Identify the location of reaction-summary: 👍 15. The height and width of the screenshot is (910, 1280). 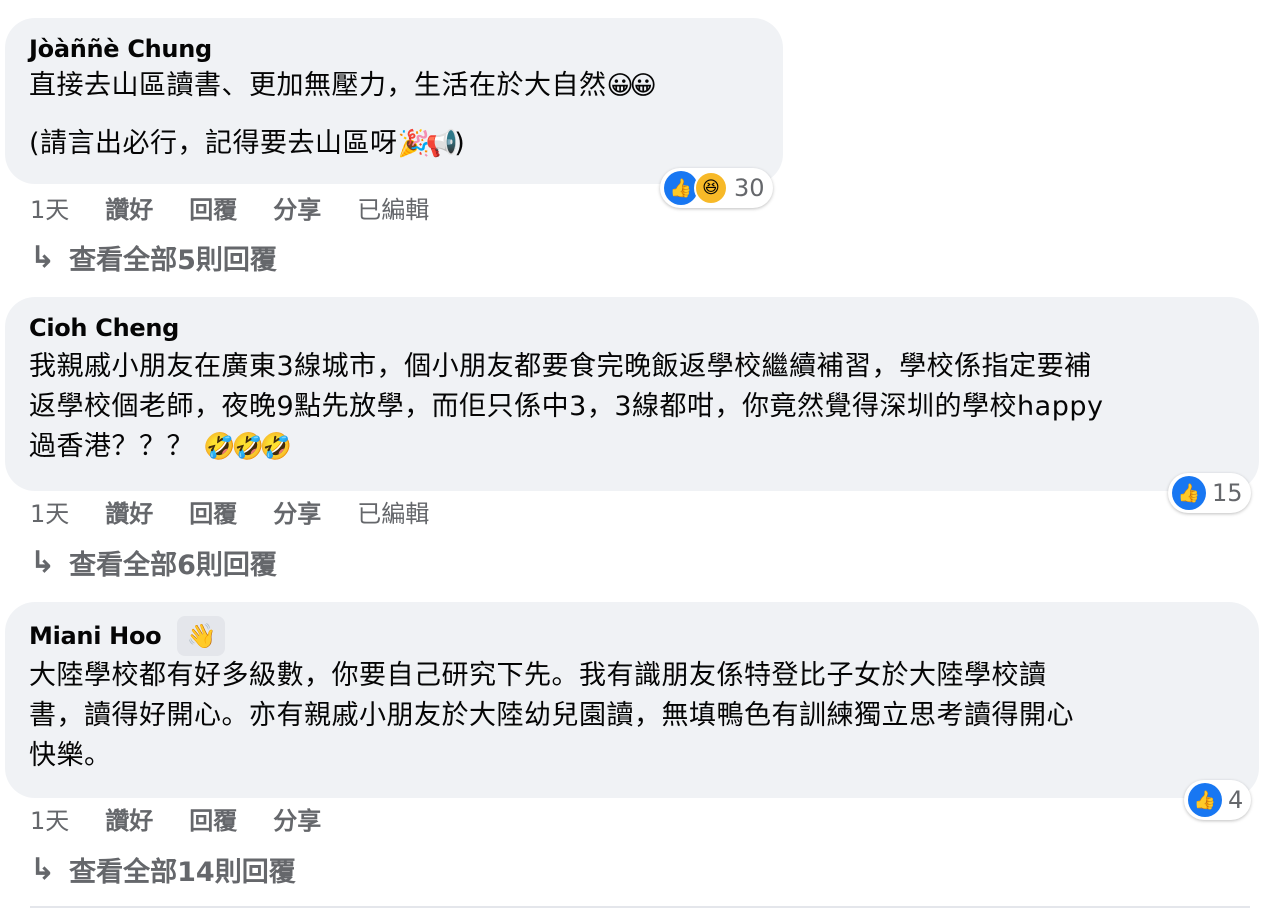
(1209, 493).